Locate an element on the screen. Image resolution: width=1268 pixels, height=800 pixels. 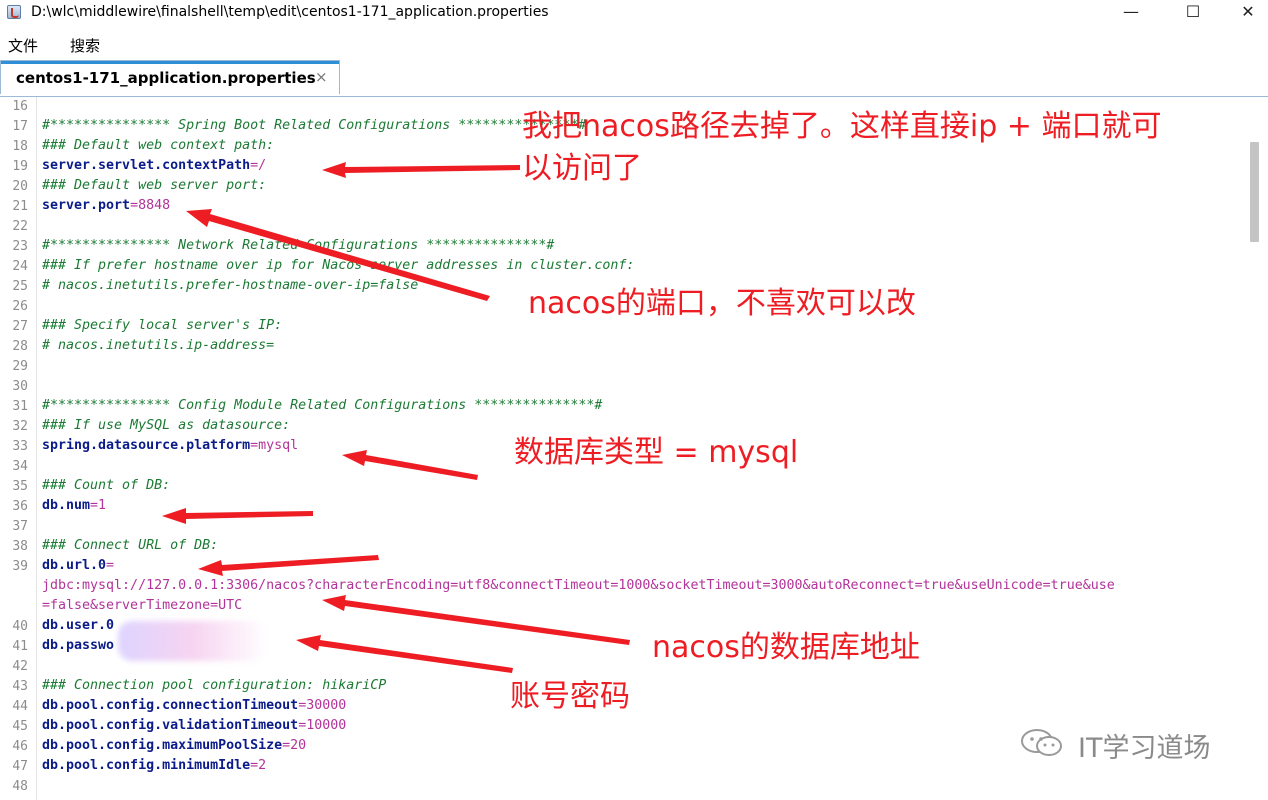
line-number: 19 is located at coordinates (20, 166).